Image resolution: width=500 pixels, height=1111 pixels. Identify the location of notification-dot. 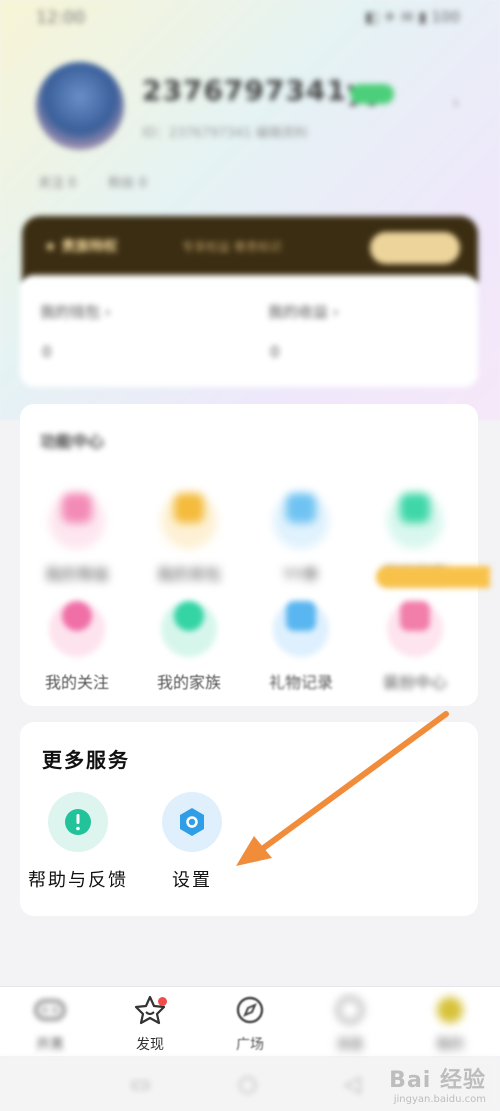
(162, 1001).